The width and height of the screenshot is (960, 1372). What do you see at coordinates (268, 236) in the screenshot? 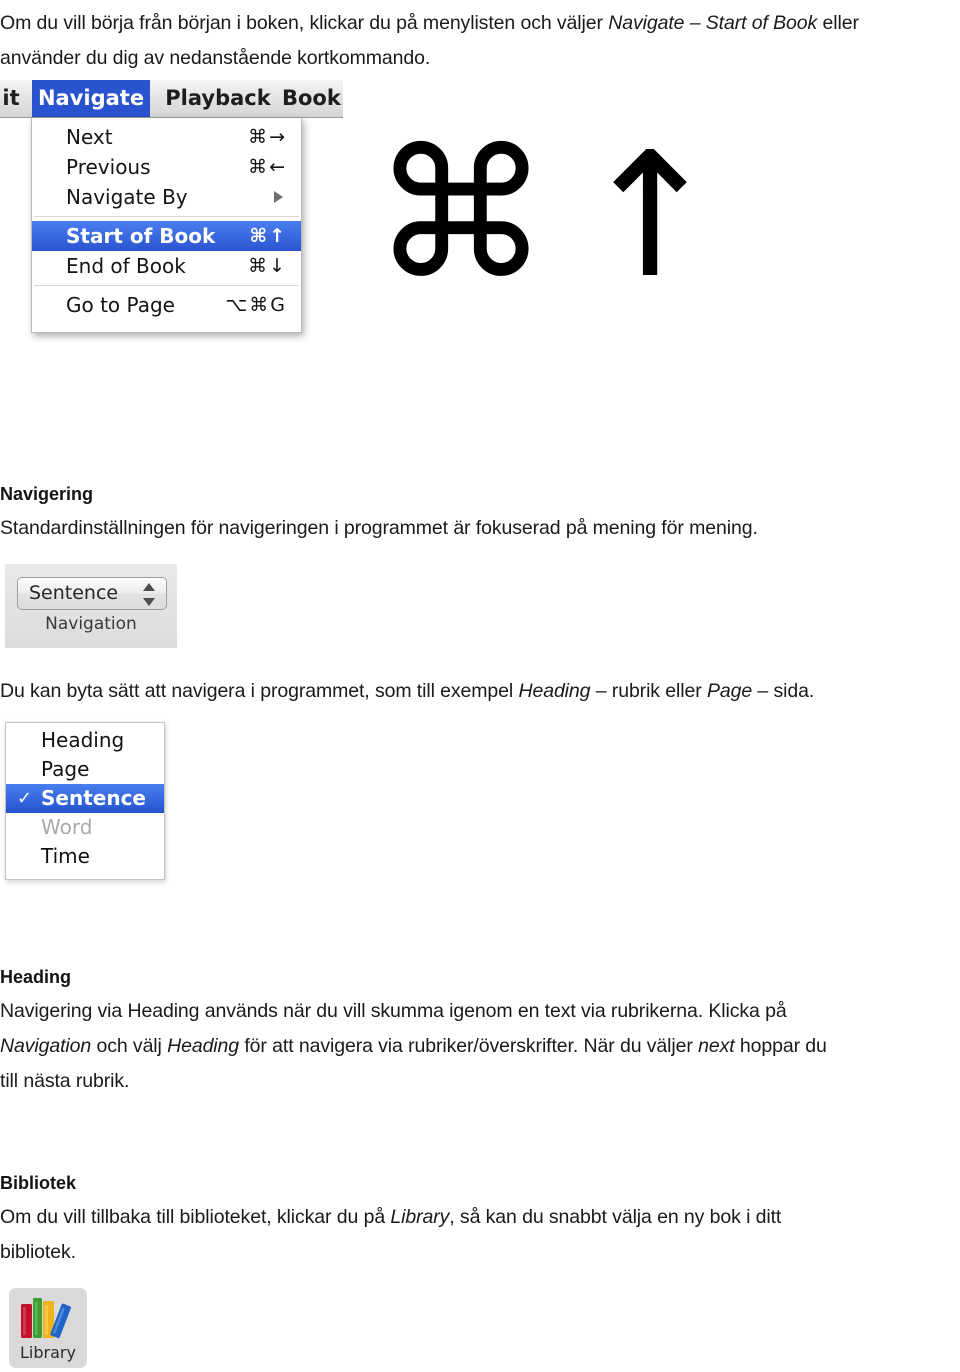
I see `menu-item-start-of-book-shortcut: ⌘↑` at bounding box center [268, 236].